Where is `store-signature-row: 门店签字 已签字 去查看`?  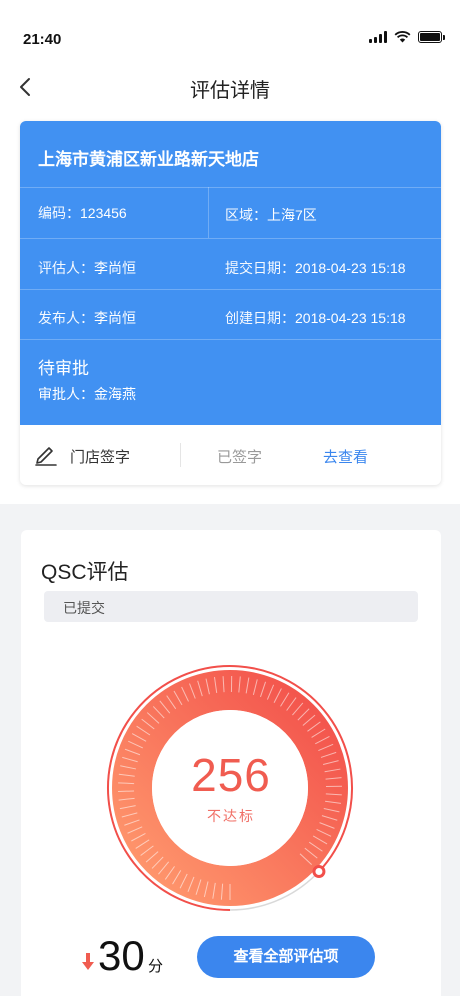 store-signature-row: 门店签字 已签字 去查看 is located at coordinates (230, 455).